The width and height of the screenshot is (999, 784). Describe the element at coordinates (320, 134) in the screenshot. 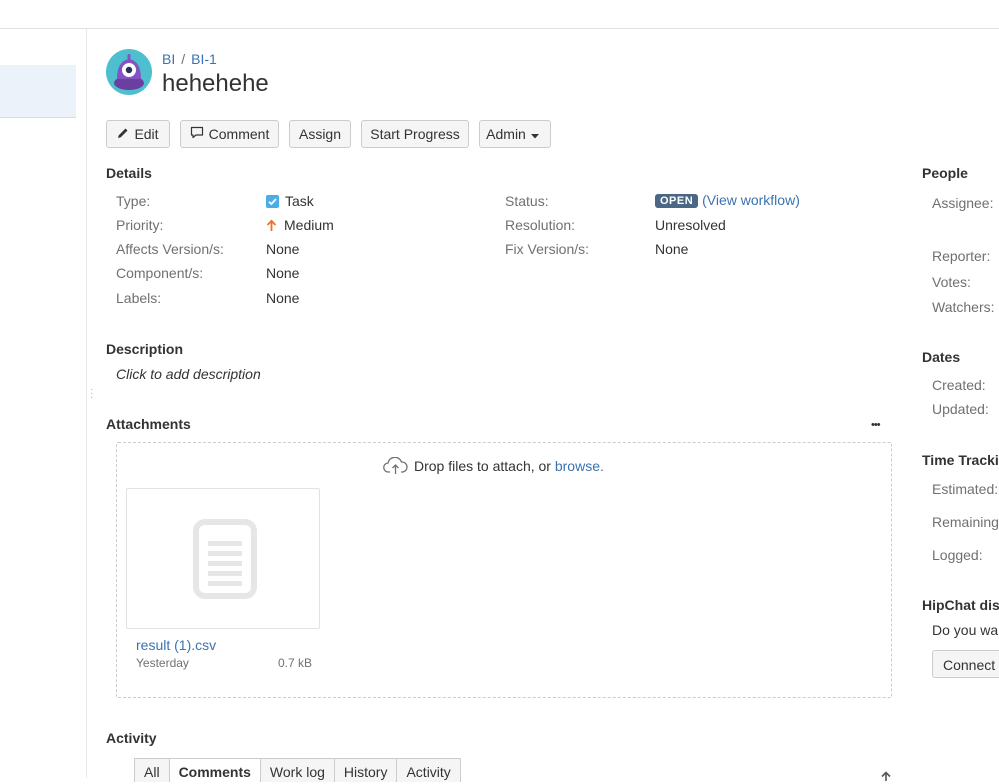

I see `assign-button: Assign` at that location.